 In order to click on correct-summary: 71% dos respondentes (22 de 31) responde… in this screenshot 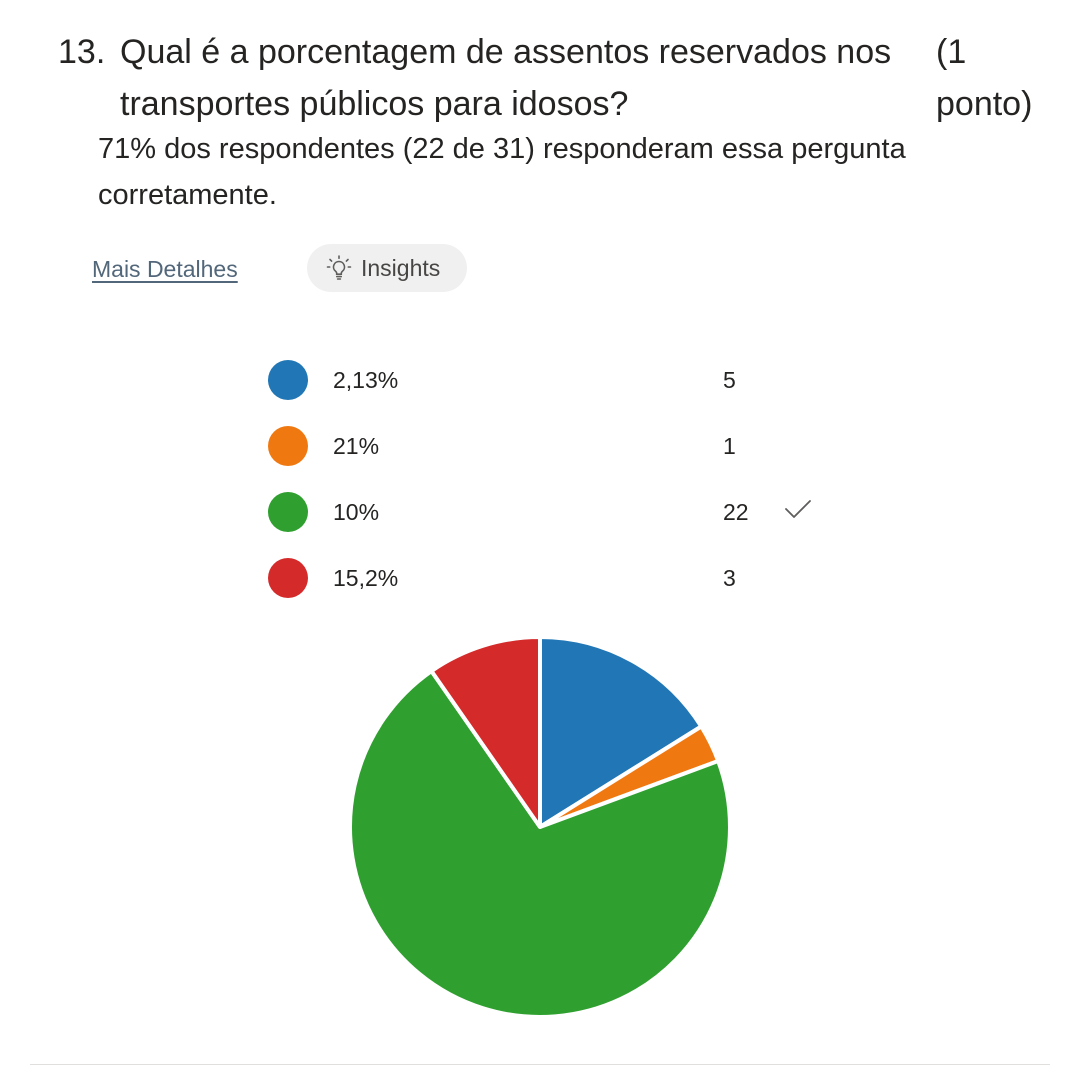, I will do `click(502, 172)`.